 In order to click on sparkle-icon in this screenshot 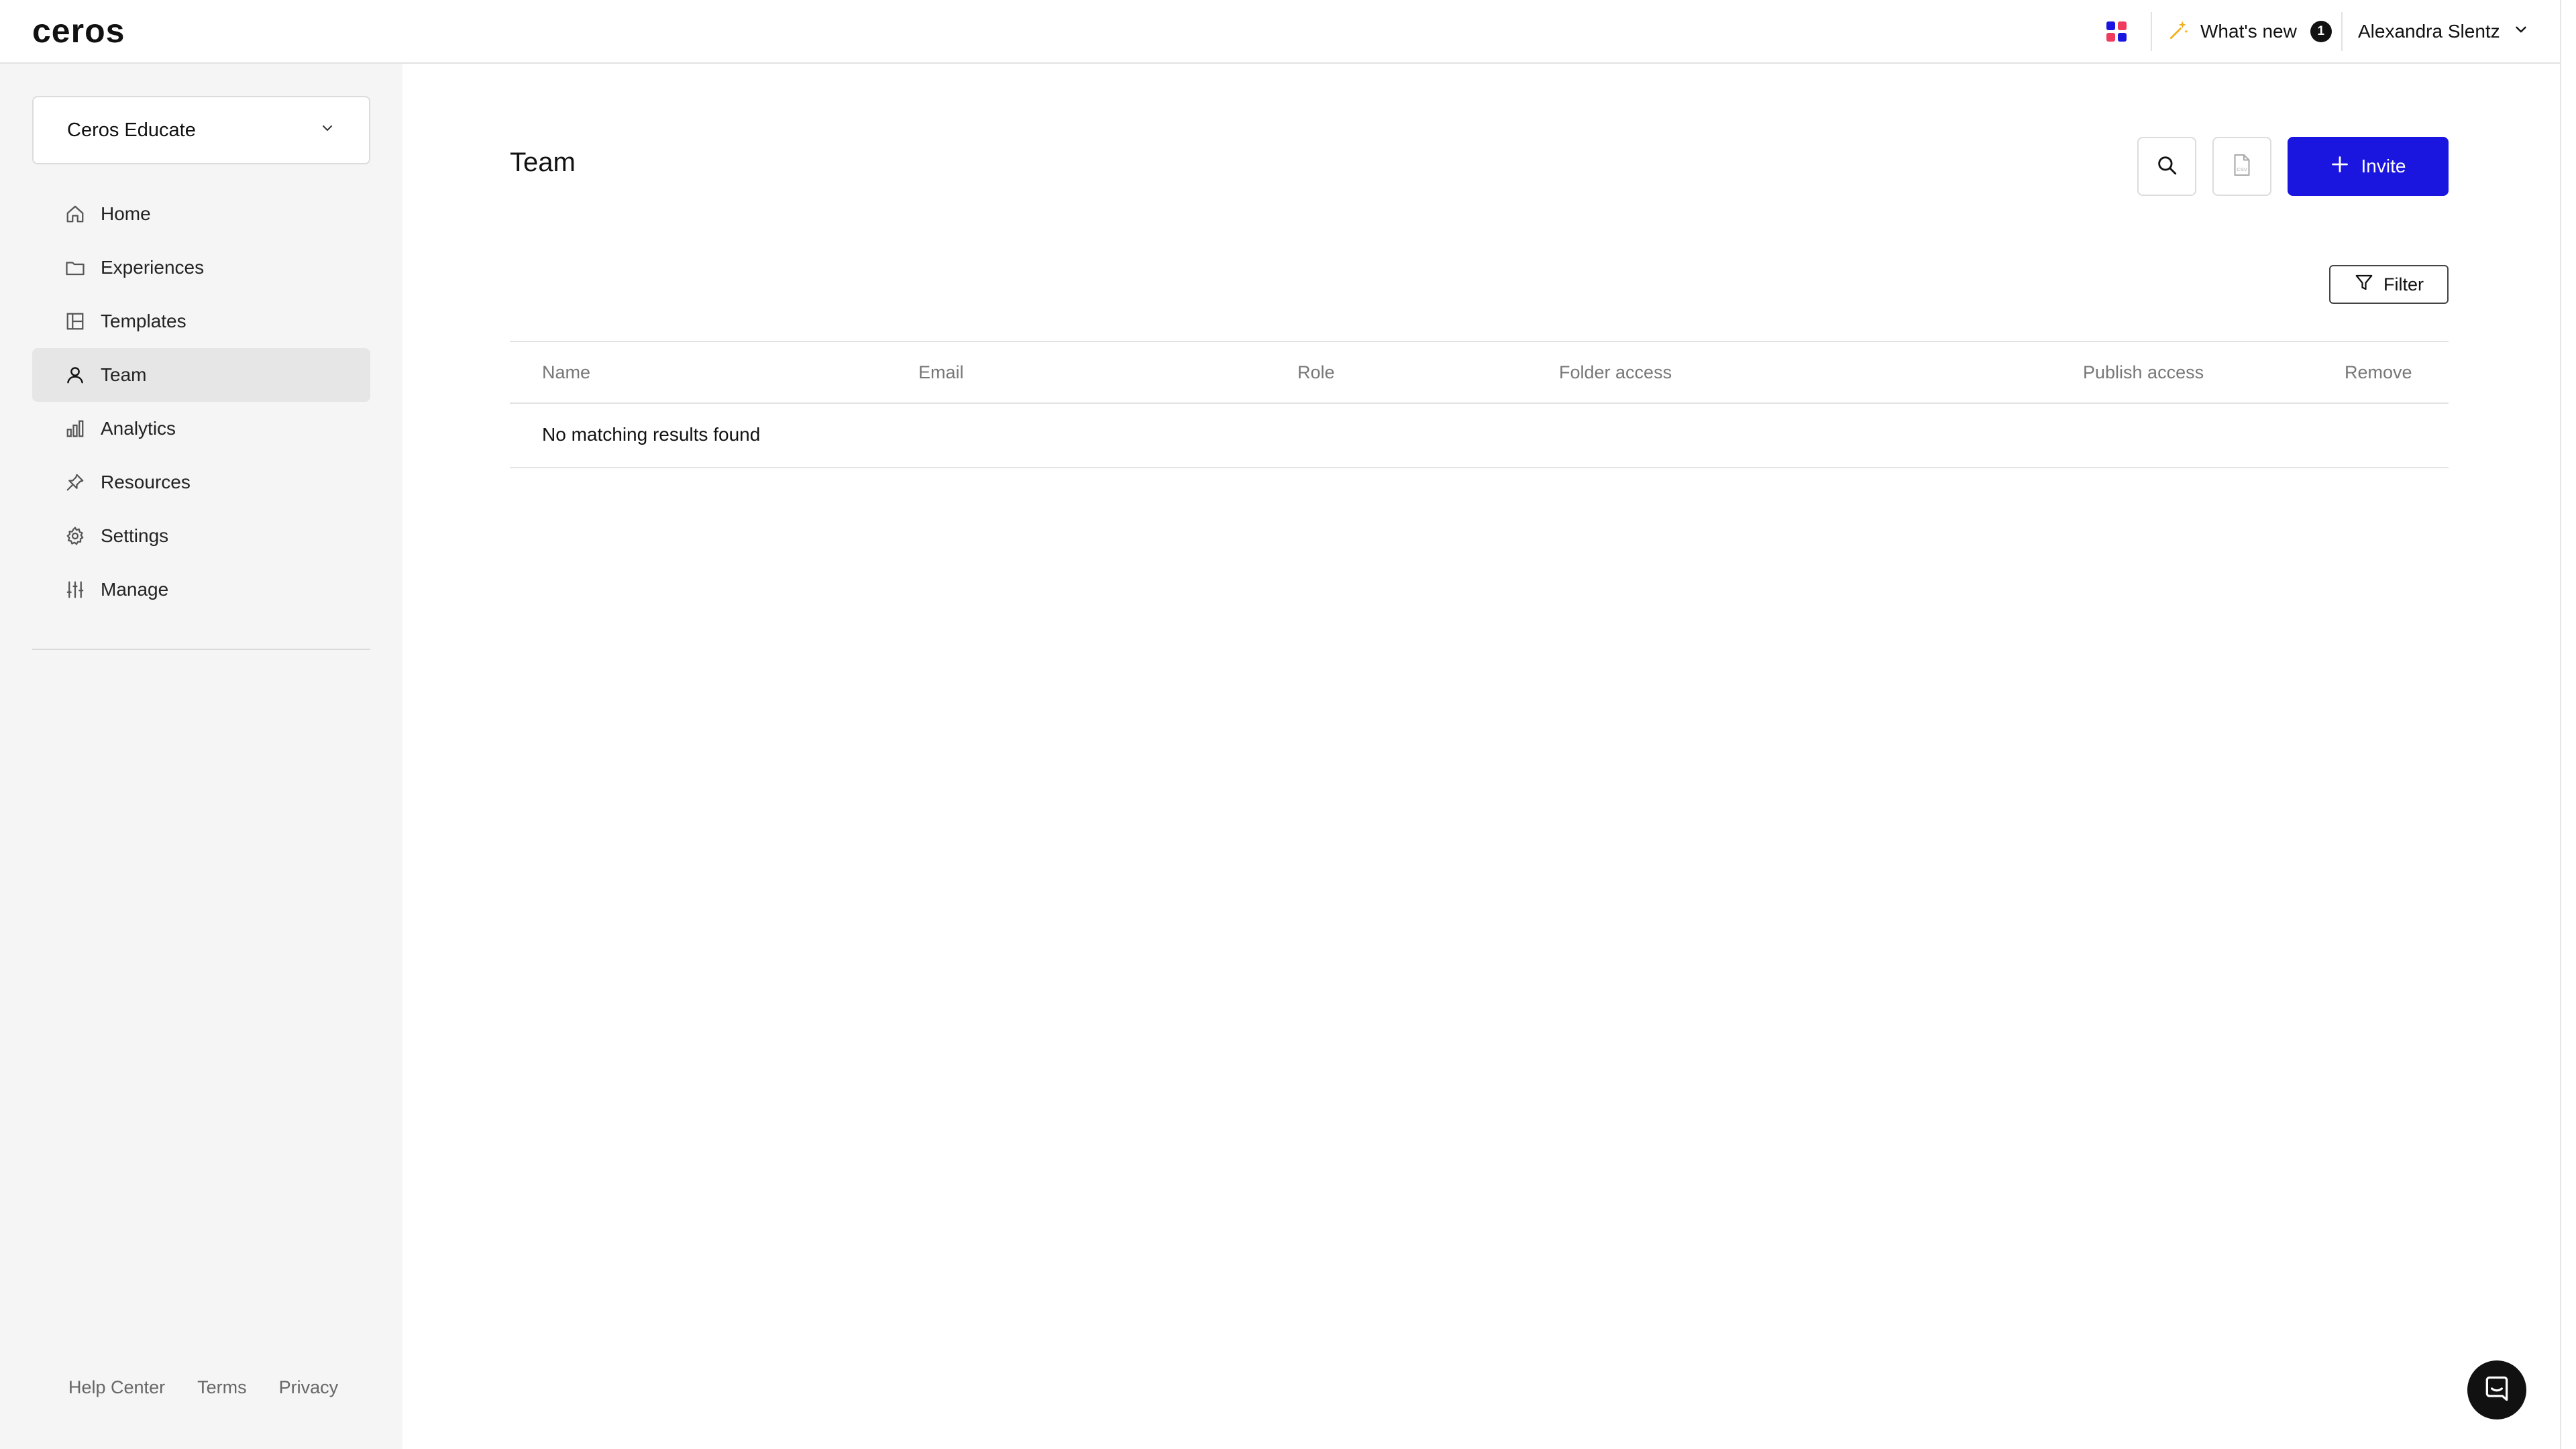, I will do `click(2179, 32)`.